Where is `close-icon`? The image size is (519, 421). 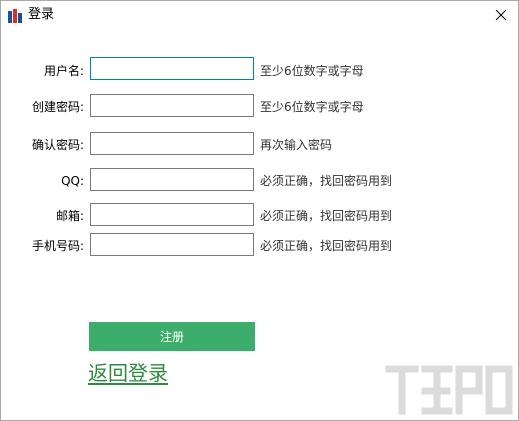
close-icon is located at coordinates (501, 15).